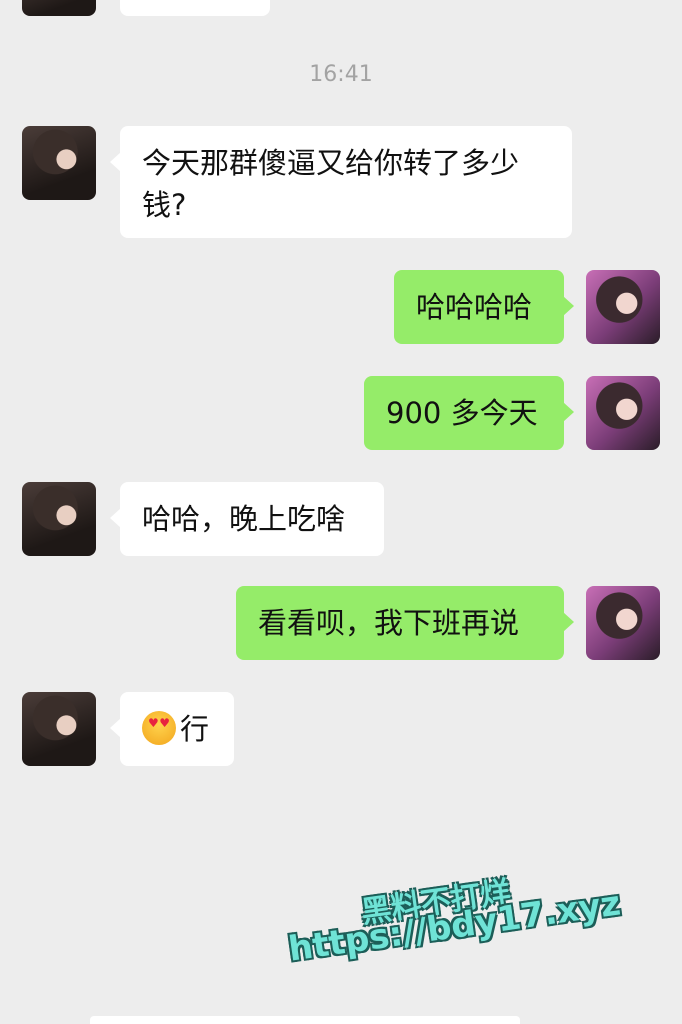 The image size is (682, 1024). I want to click on message-bubble-partial, so click(195, 8).